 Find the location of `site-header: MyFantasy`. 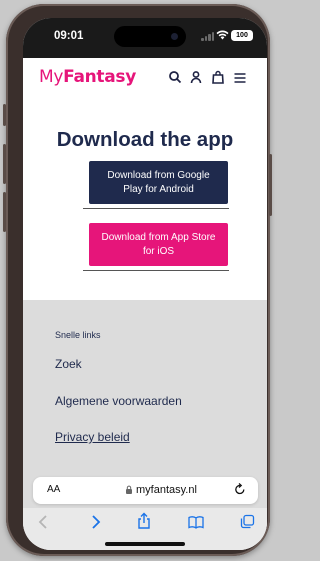

site-header: MyFantasy is located at coordinates (145, 78).